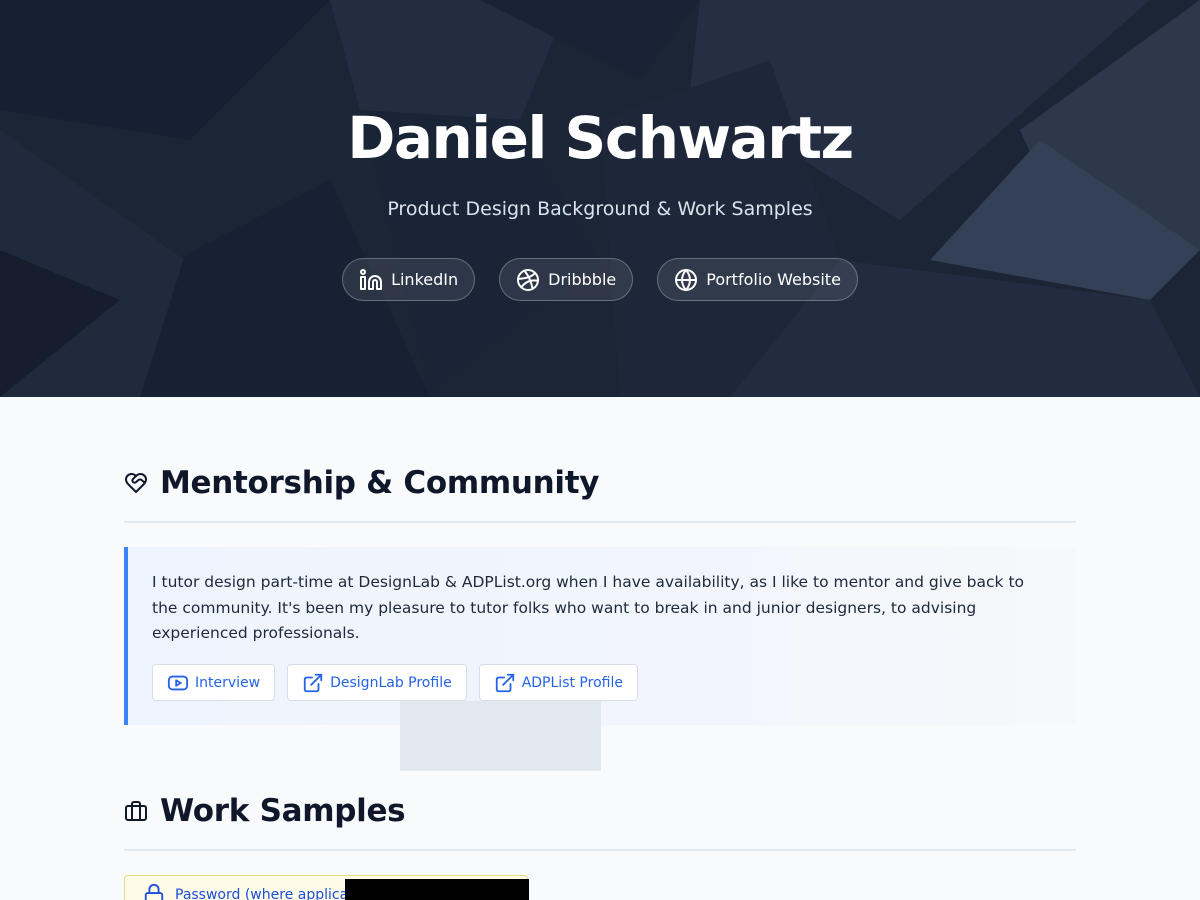 Image resolution: width=1200 pixels, height=900 pixels. I want to click on mentorship-section-header: Mentorship & Community, so click(600, 494).